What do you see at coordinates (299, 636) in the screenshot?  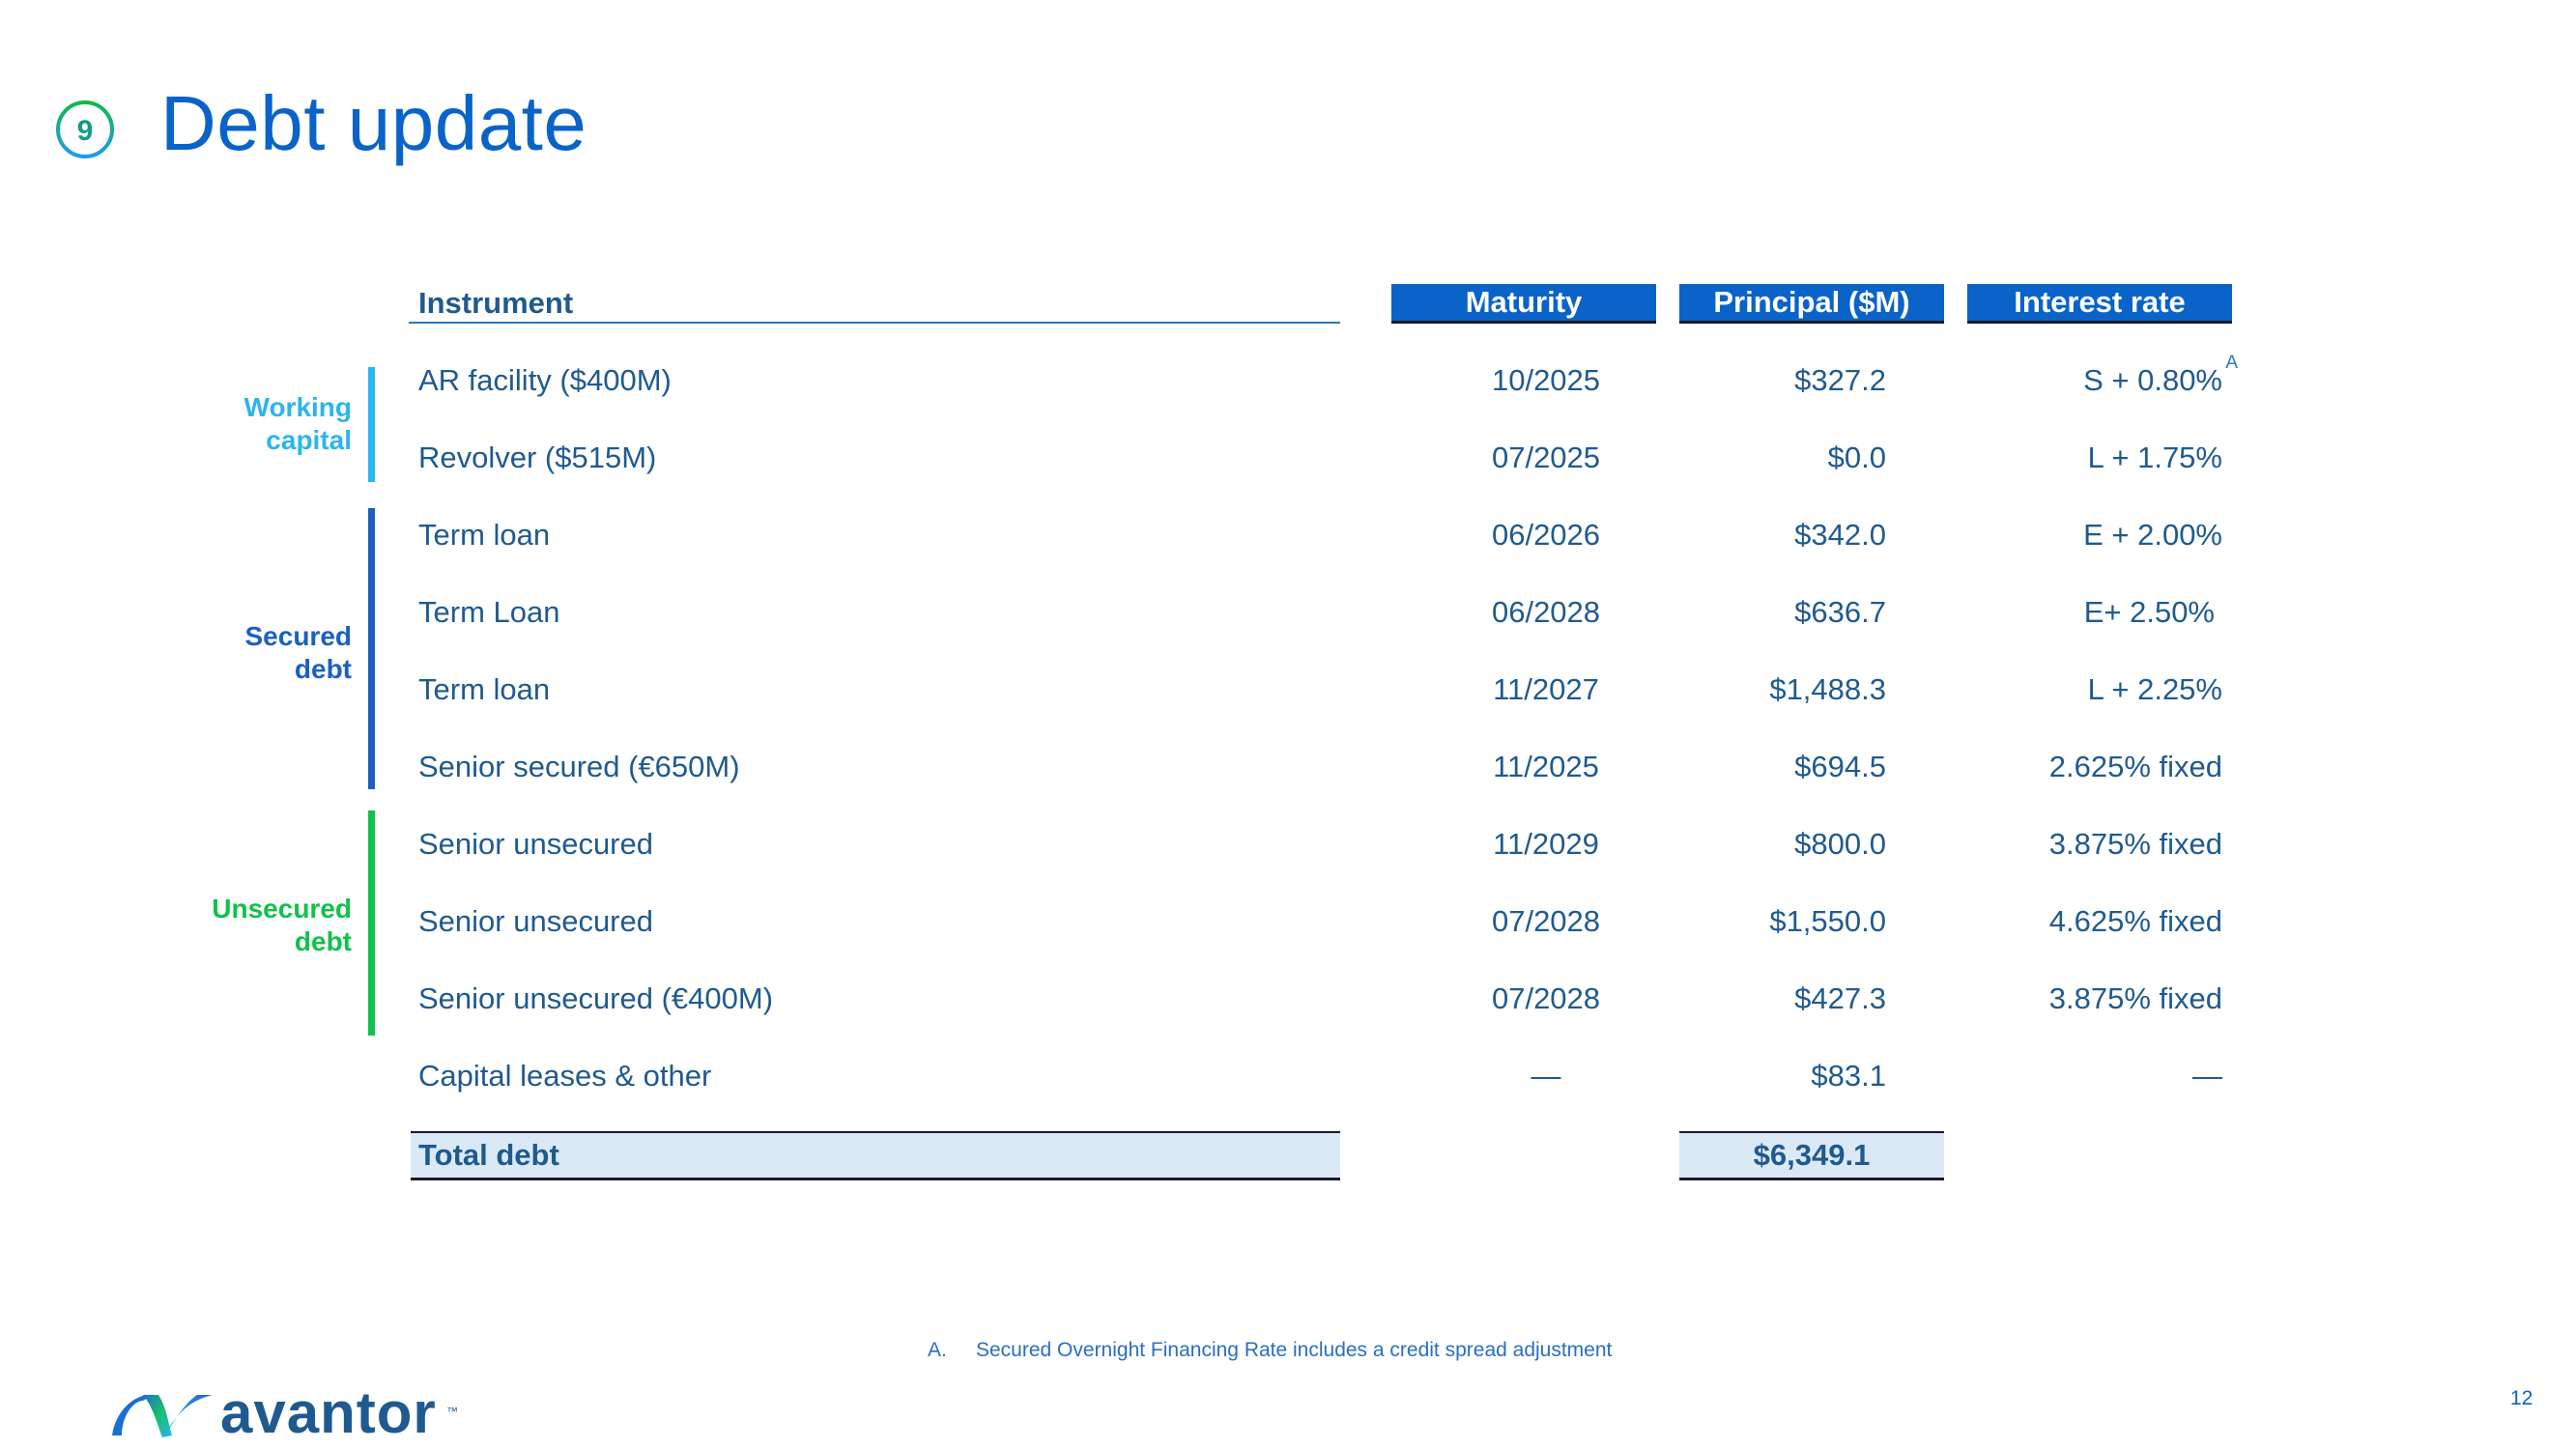 I see `group-label-line: Secured` at bounding box center [299, 636].